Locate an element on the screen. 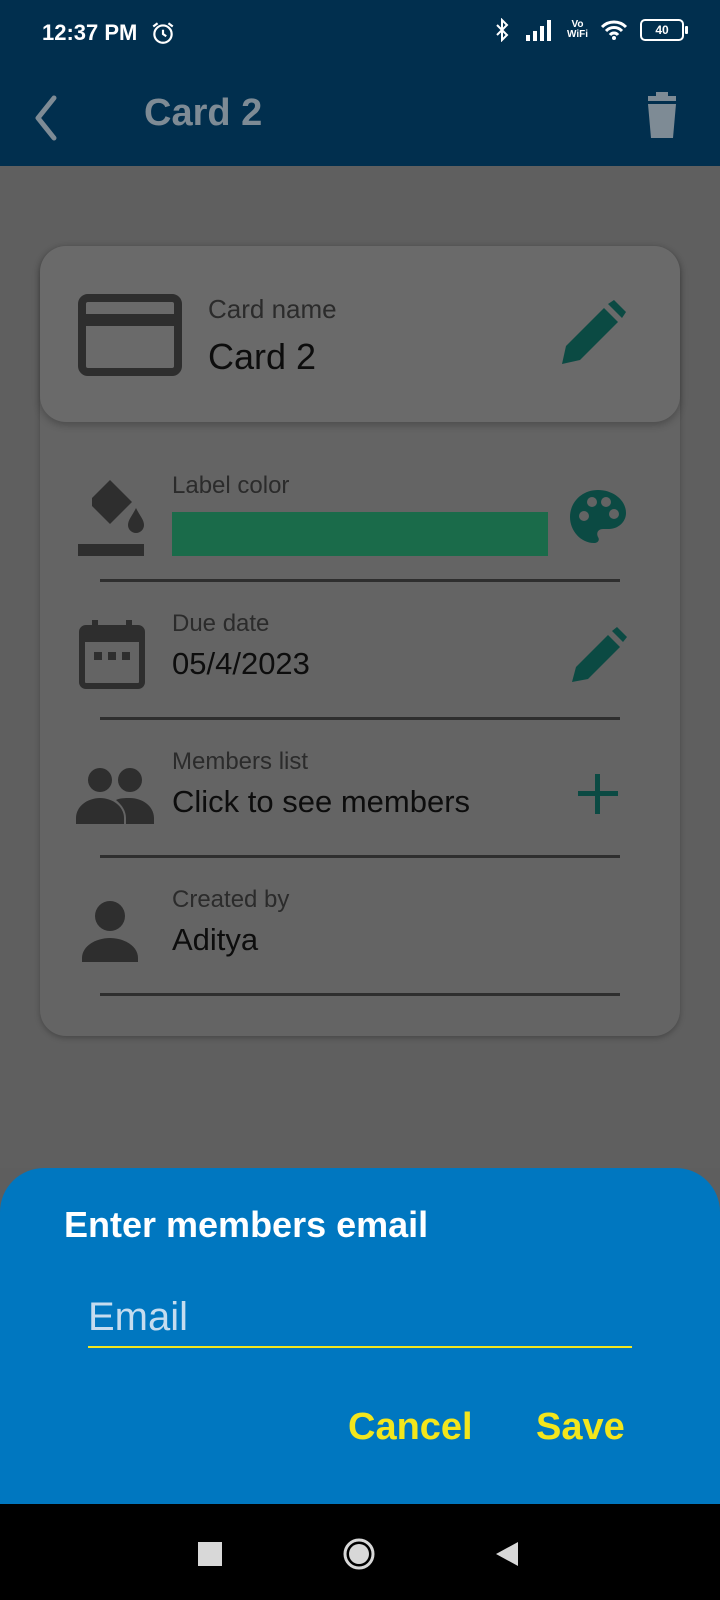 Image resolution: width=720 pixels, height=1600 pixels. status-time: 12:37 PM is located at coordinates (90, 32).